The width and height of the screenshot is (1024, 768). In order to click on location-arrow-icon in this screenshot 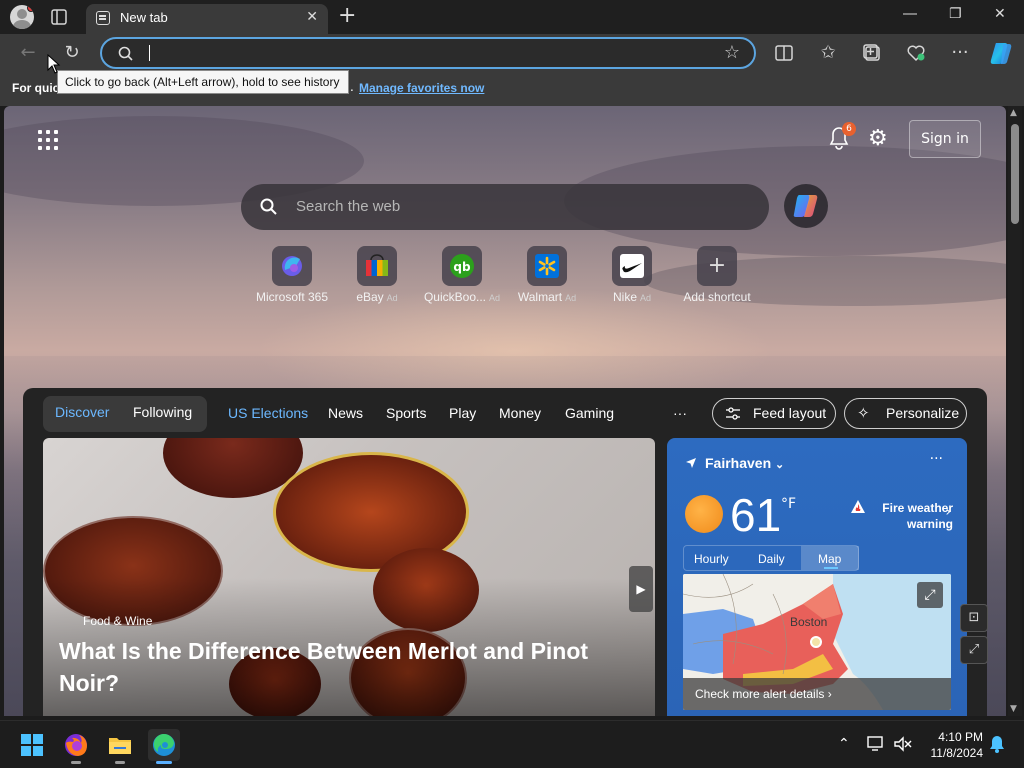, I will do `click(691, 463)`.